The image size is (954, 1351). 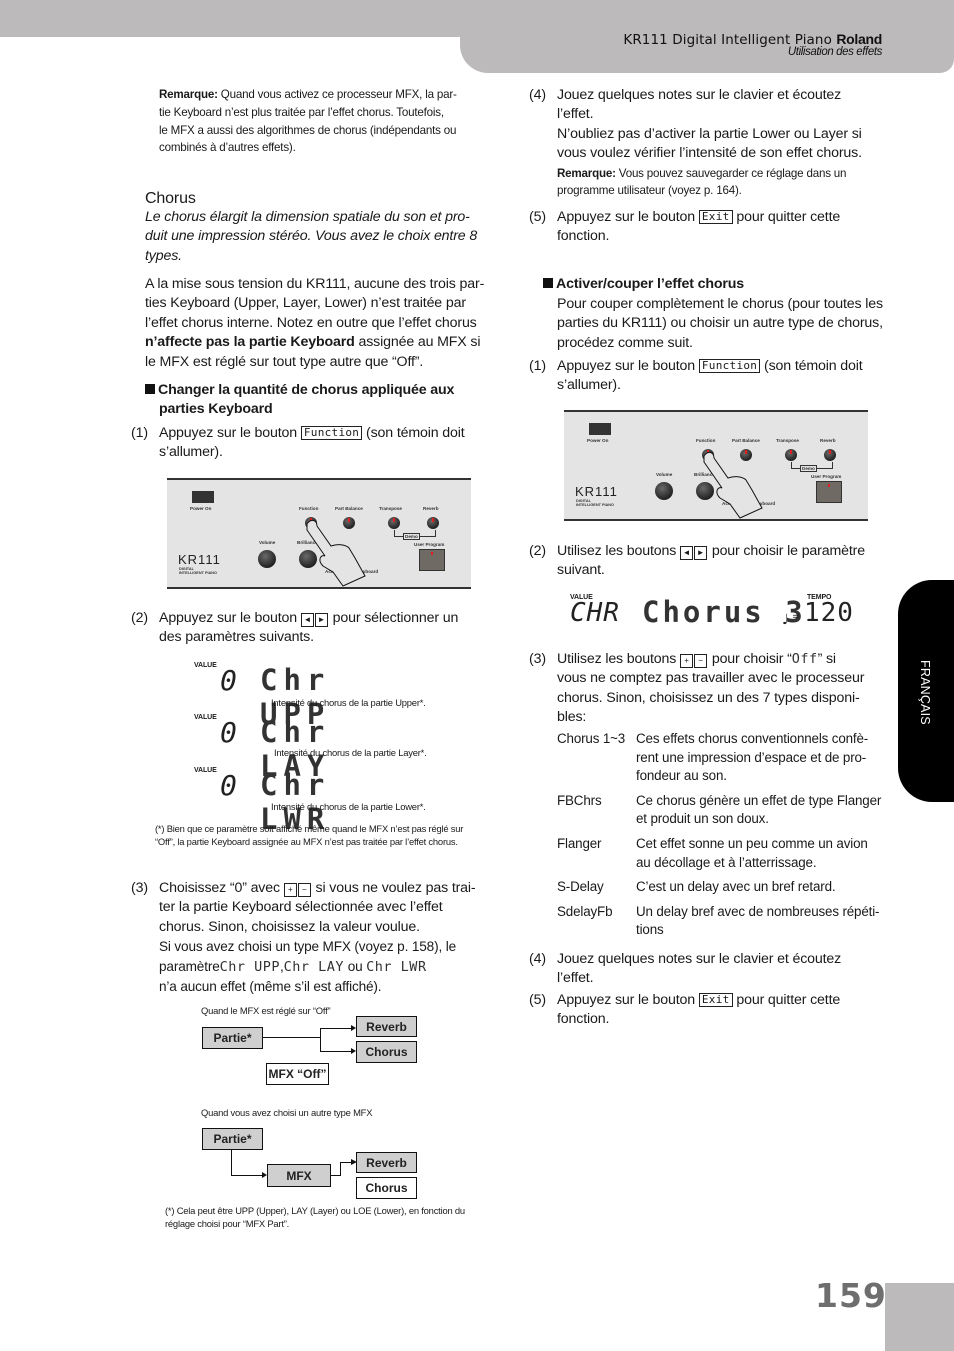 What do you see at coordinates (216, 409) in the screenshot?
I see `subheading-line: parties Keyboard` at bounding box center [216, 409].